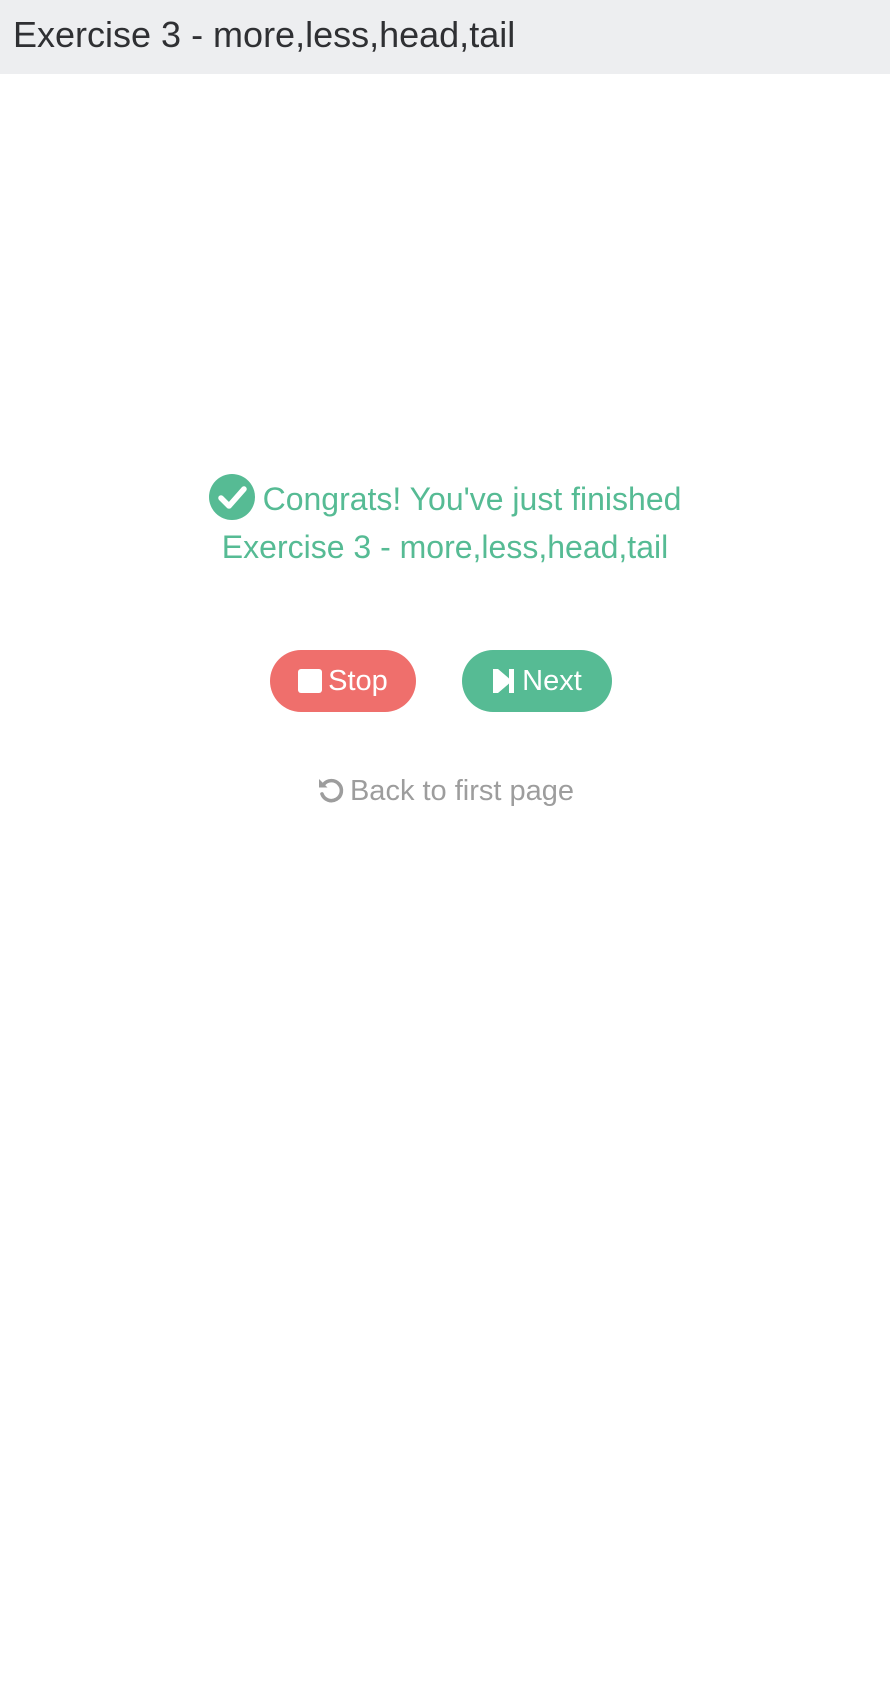  I want to click on page-title: Exercise 3 - more,less,head,tail, so click(264, 34).